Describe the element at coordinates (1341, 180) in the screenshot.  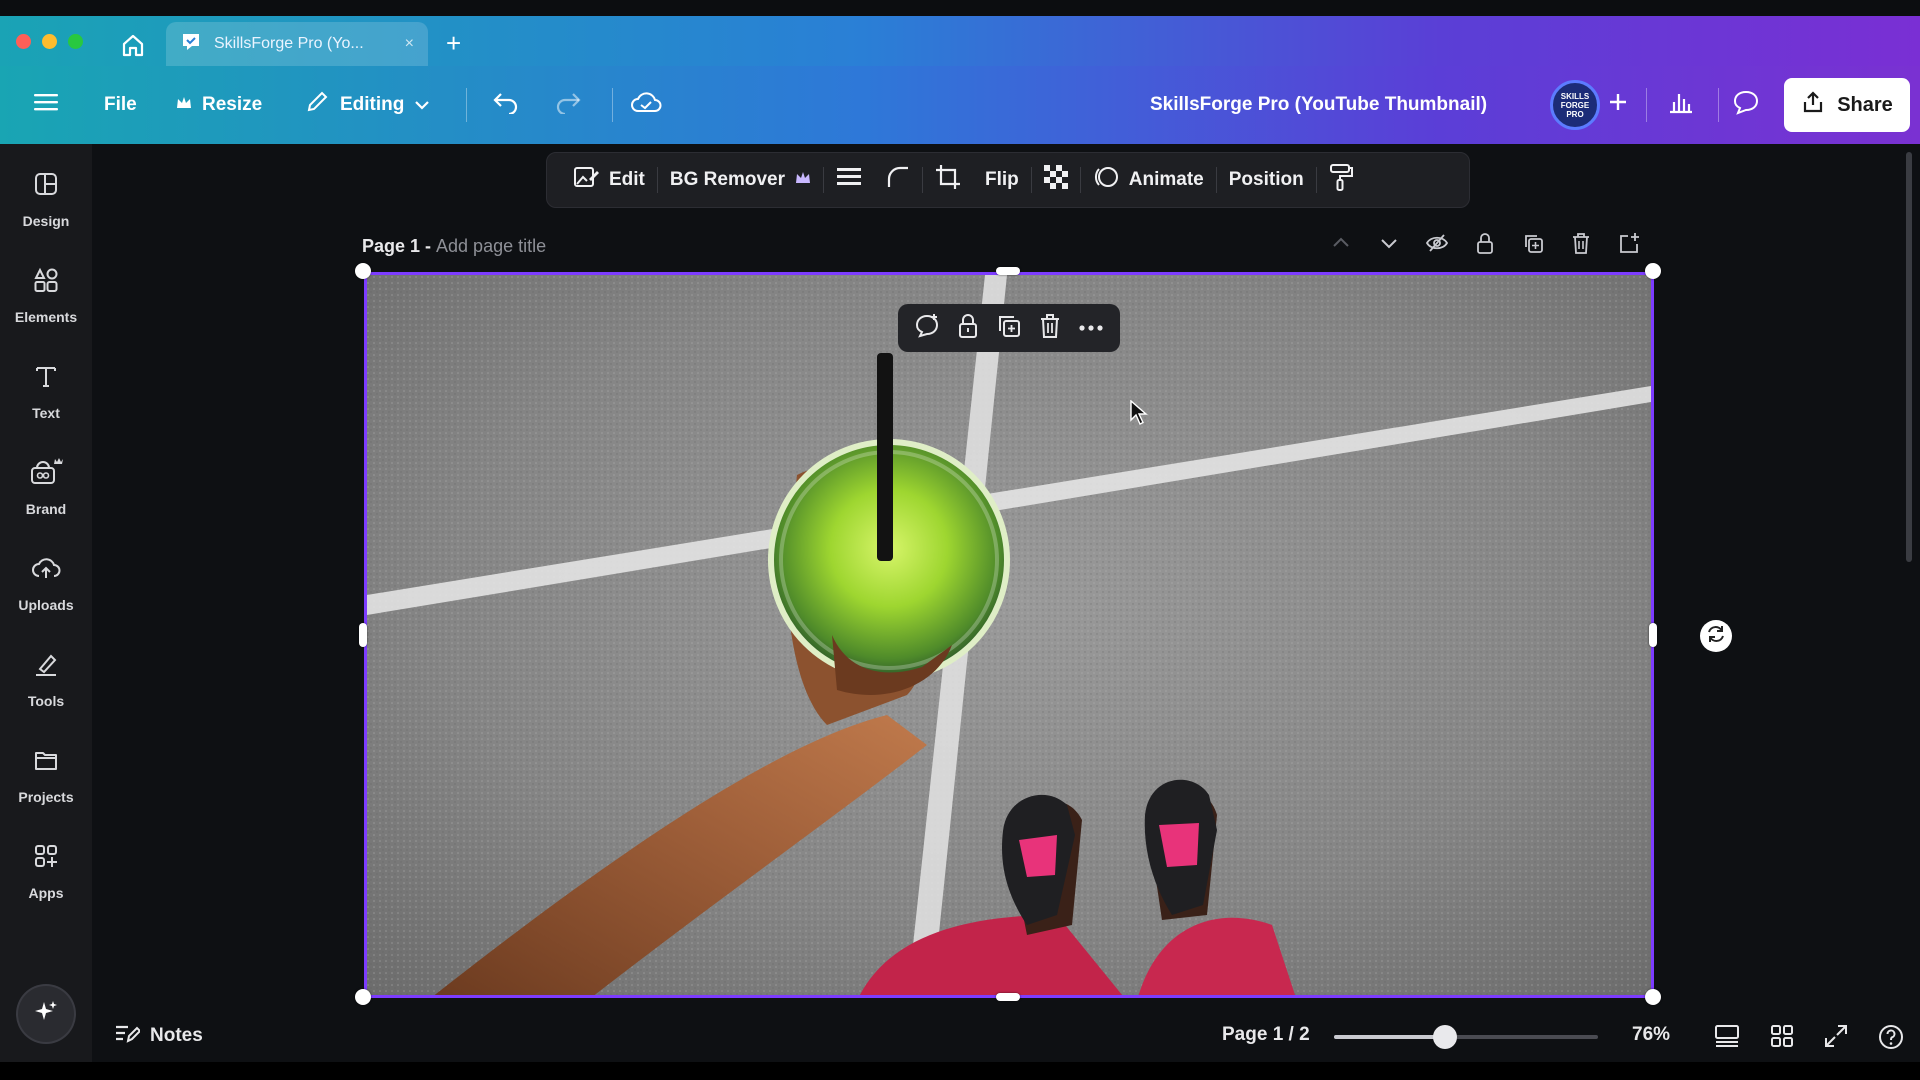
I see `copy-style-button` at that location.